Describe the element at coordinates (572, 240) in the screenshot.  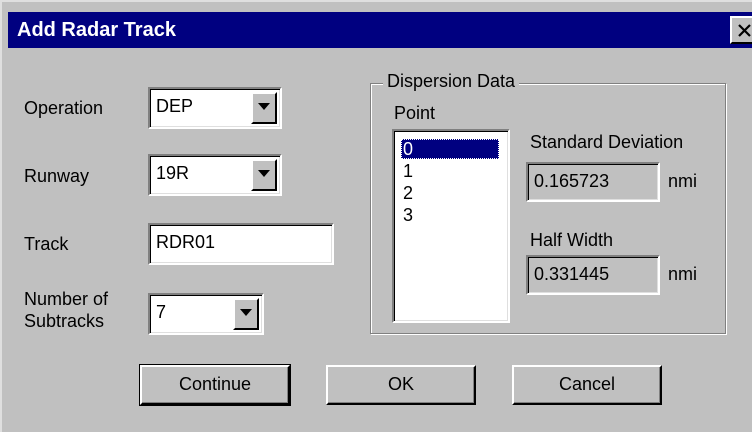
I see `half-width-label: Half Width` at that location.